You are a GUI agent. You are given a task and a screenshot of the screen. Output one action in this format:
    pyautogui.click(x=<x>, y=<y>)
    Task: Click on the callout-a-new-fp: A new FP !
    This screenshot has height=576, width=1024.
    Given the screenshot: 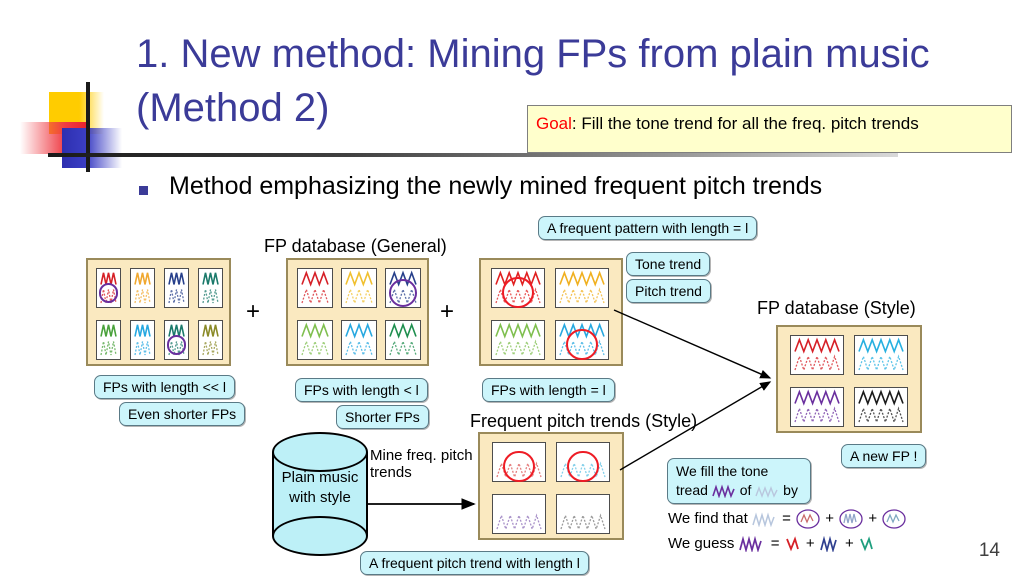 What is the action you would take?
    pyautogui.click(x=884, y=456)
    